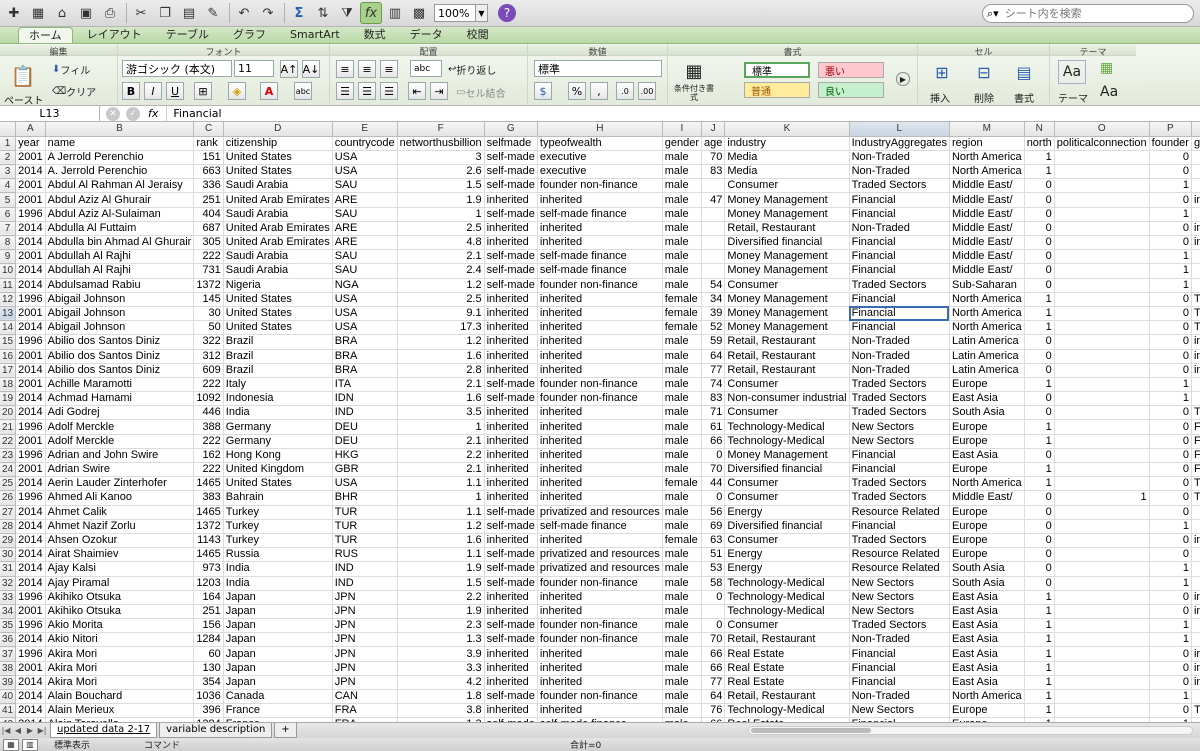  What do you see at coordinates (311, 69) in the screenshot?
I see `shrink-font-icon: A↓` at bounding box center [311, 69].